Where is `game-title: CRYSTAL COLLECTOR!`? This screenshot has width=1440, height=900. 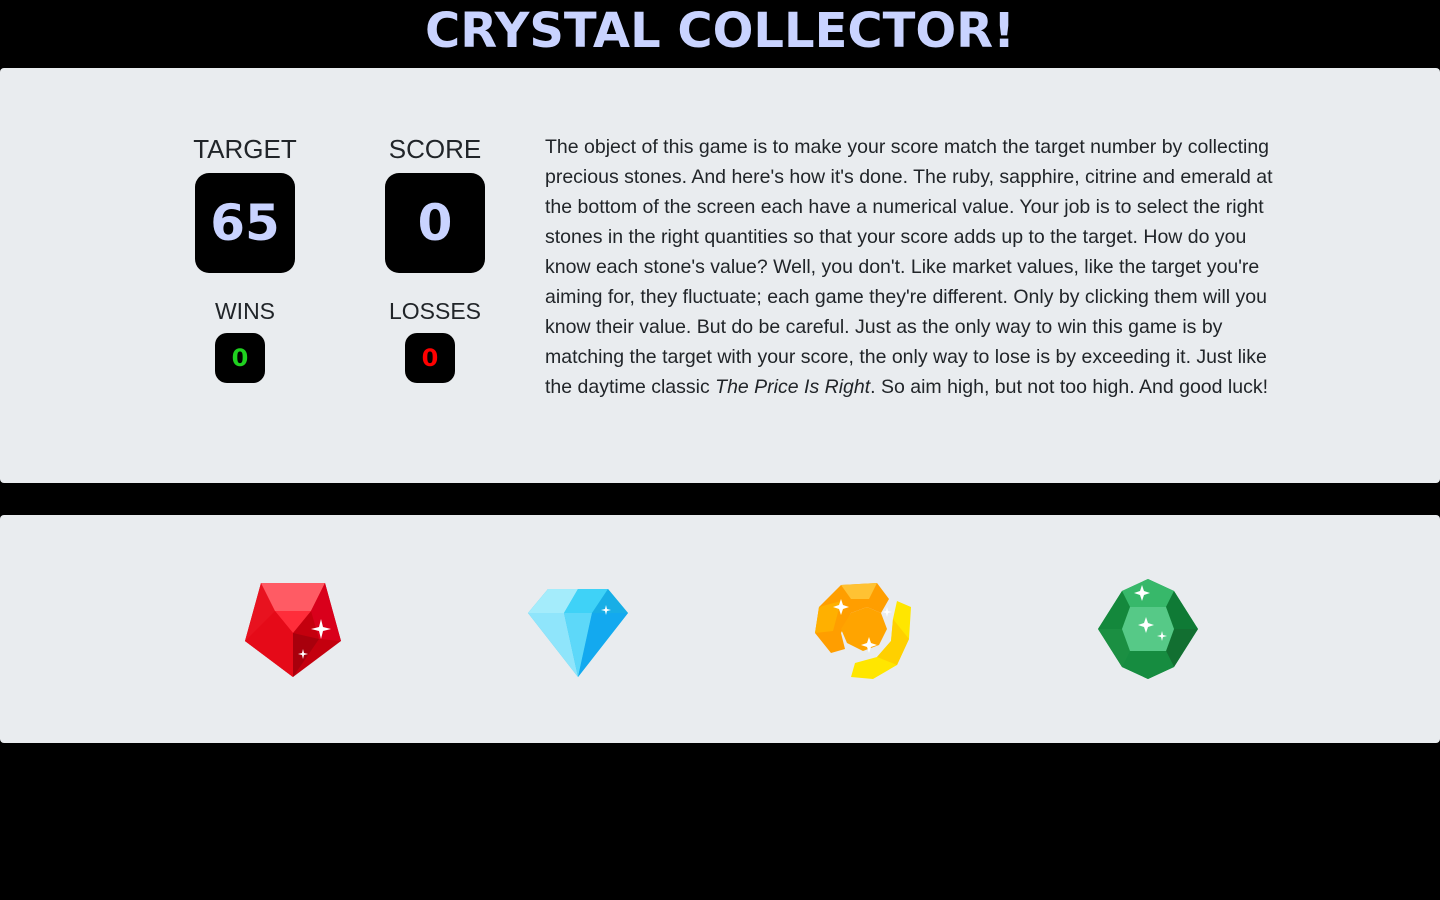
game-title: CRYSTAL COLLECTOR! is located at coordinates (720, 31).